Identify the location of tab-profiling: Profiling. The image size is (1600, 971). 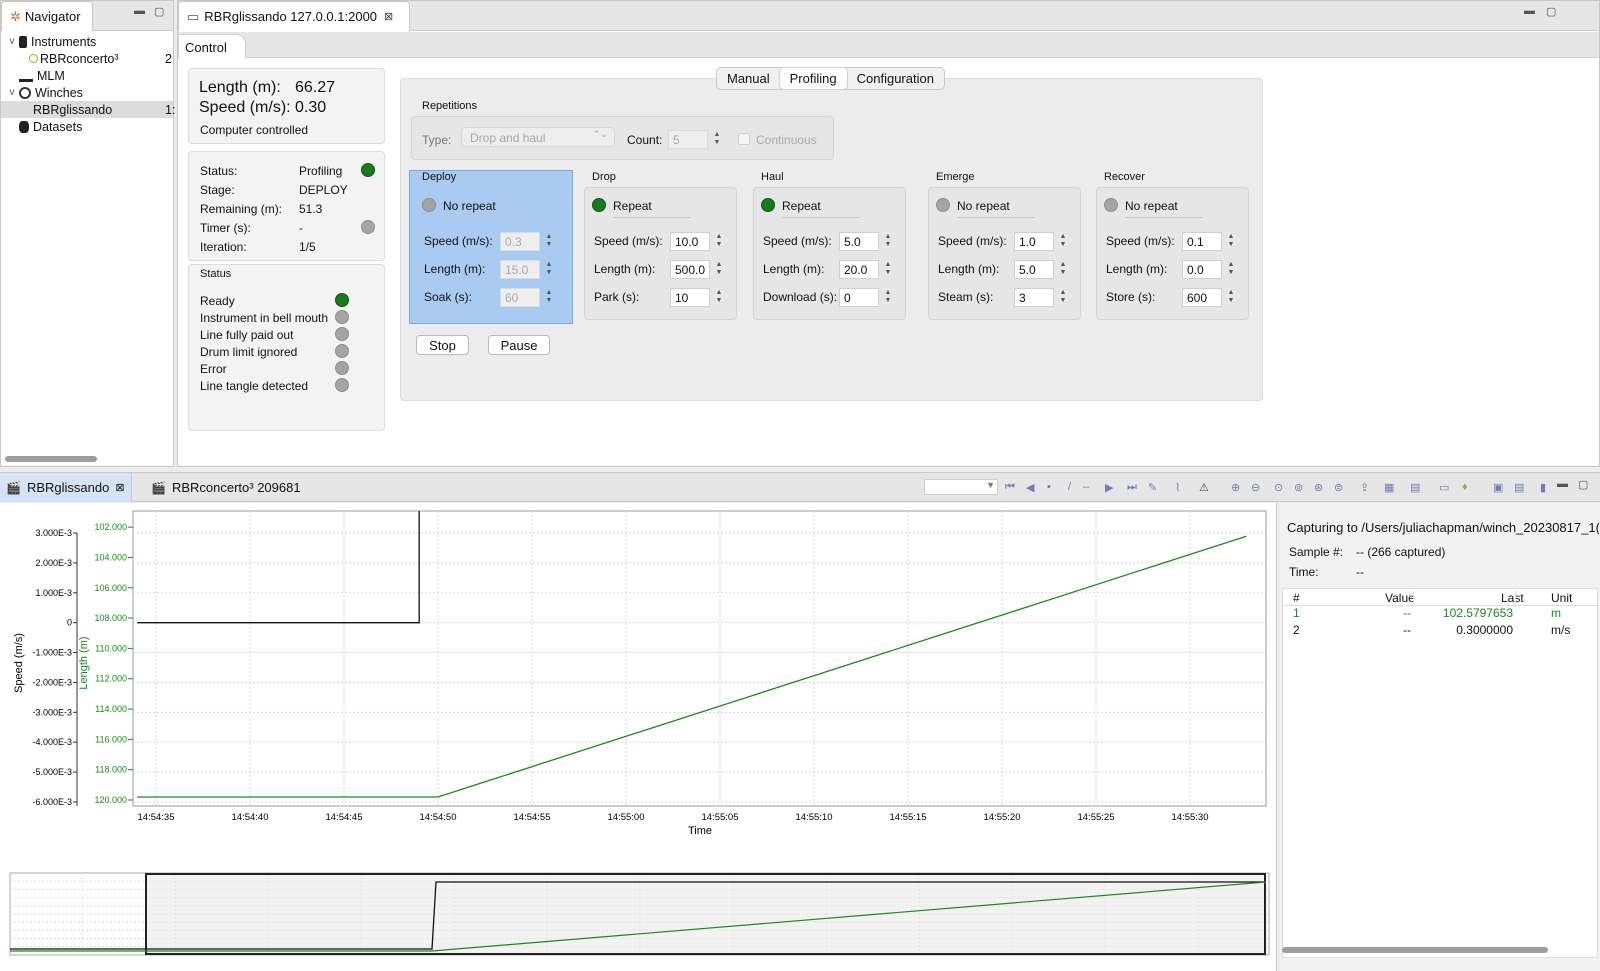
(813, 78).